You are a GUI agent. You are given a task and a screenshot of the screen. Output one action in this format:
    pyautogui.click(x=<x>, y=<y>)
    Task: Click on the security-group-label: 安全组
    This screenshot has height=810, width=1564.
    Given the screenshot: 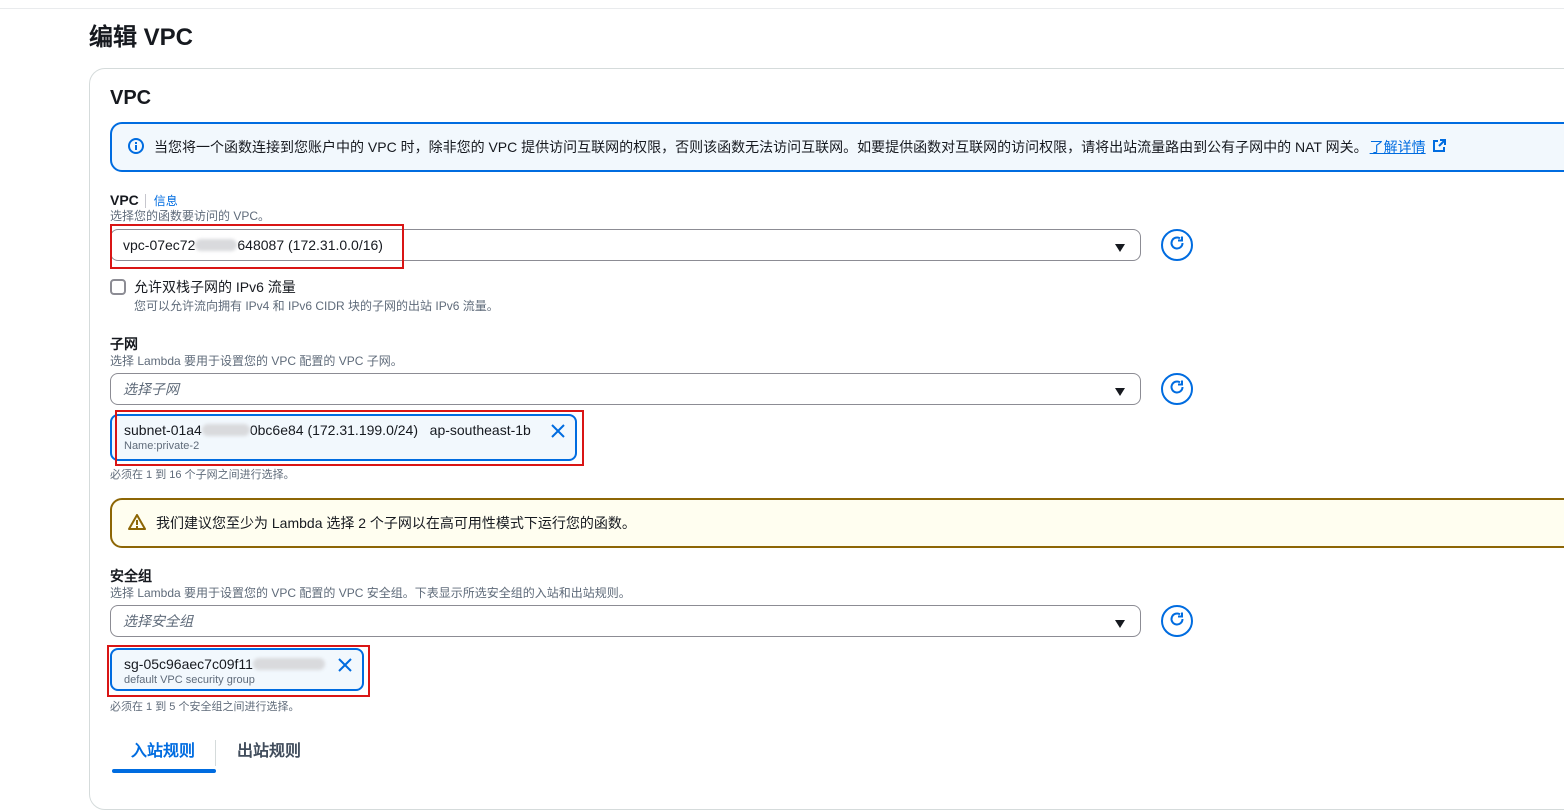 What is the action you would take?
    pyautogui.click(x=131, y=576)
    